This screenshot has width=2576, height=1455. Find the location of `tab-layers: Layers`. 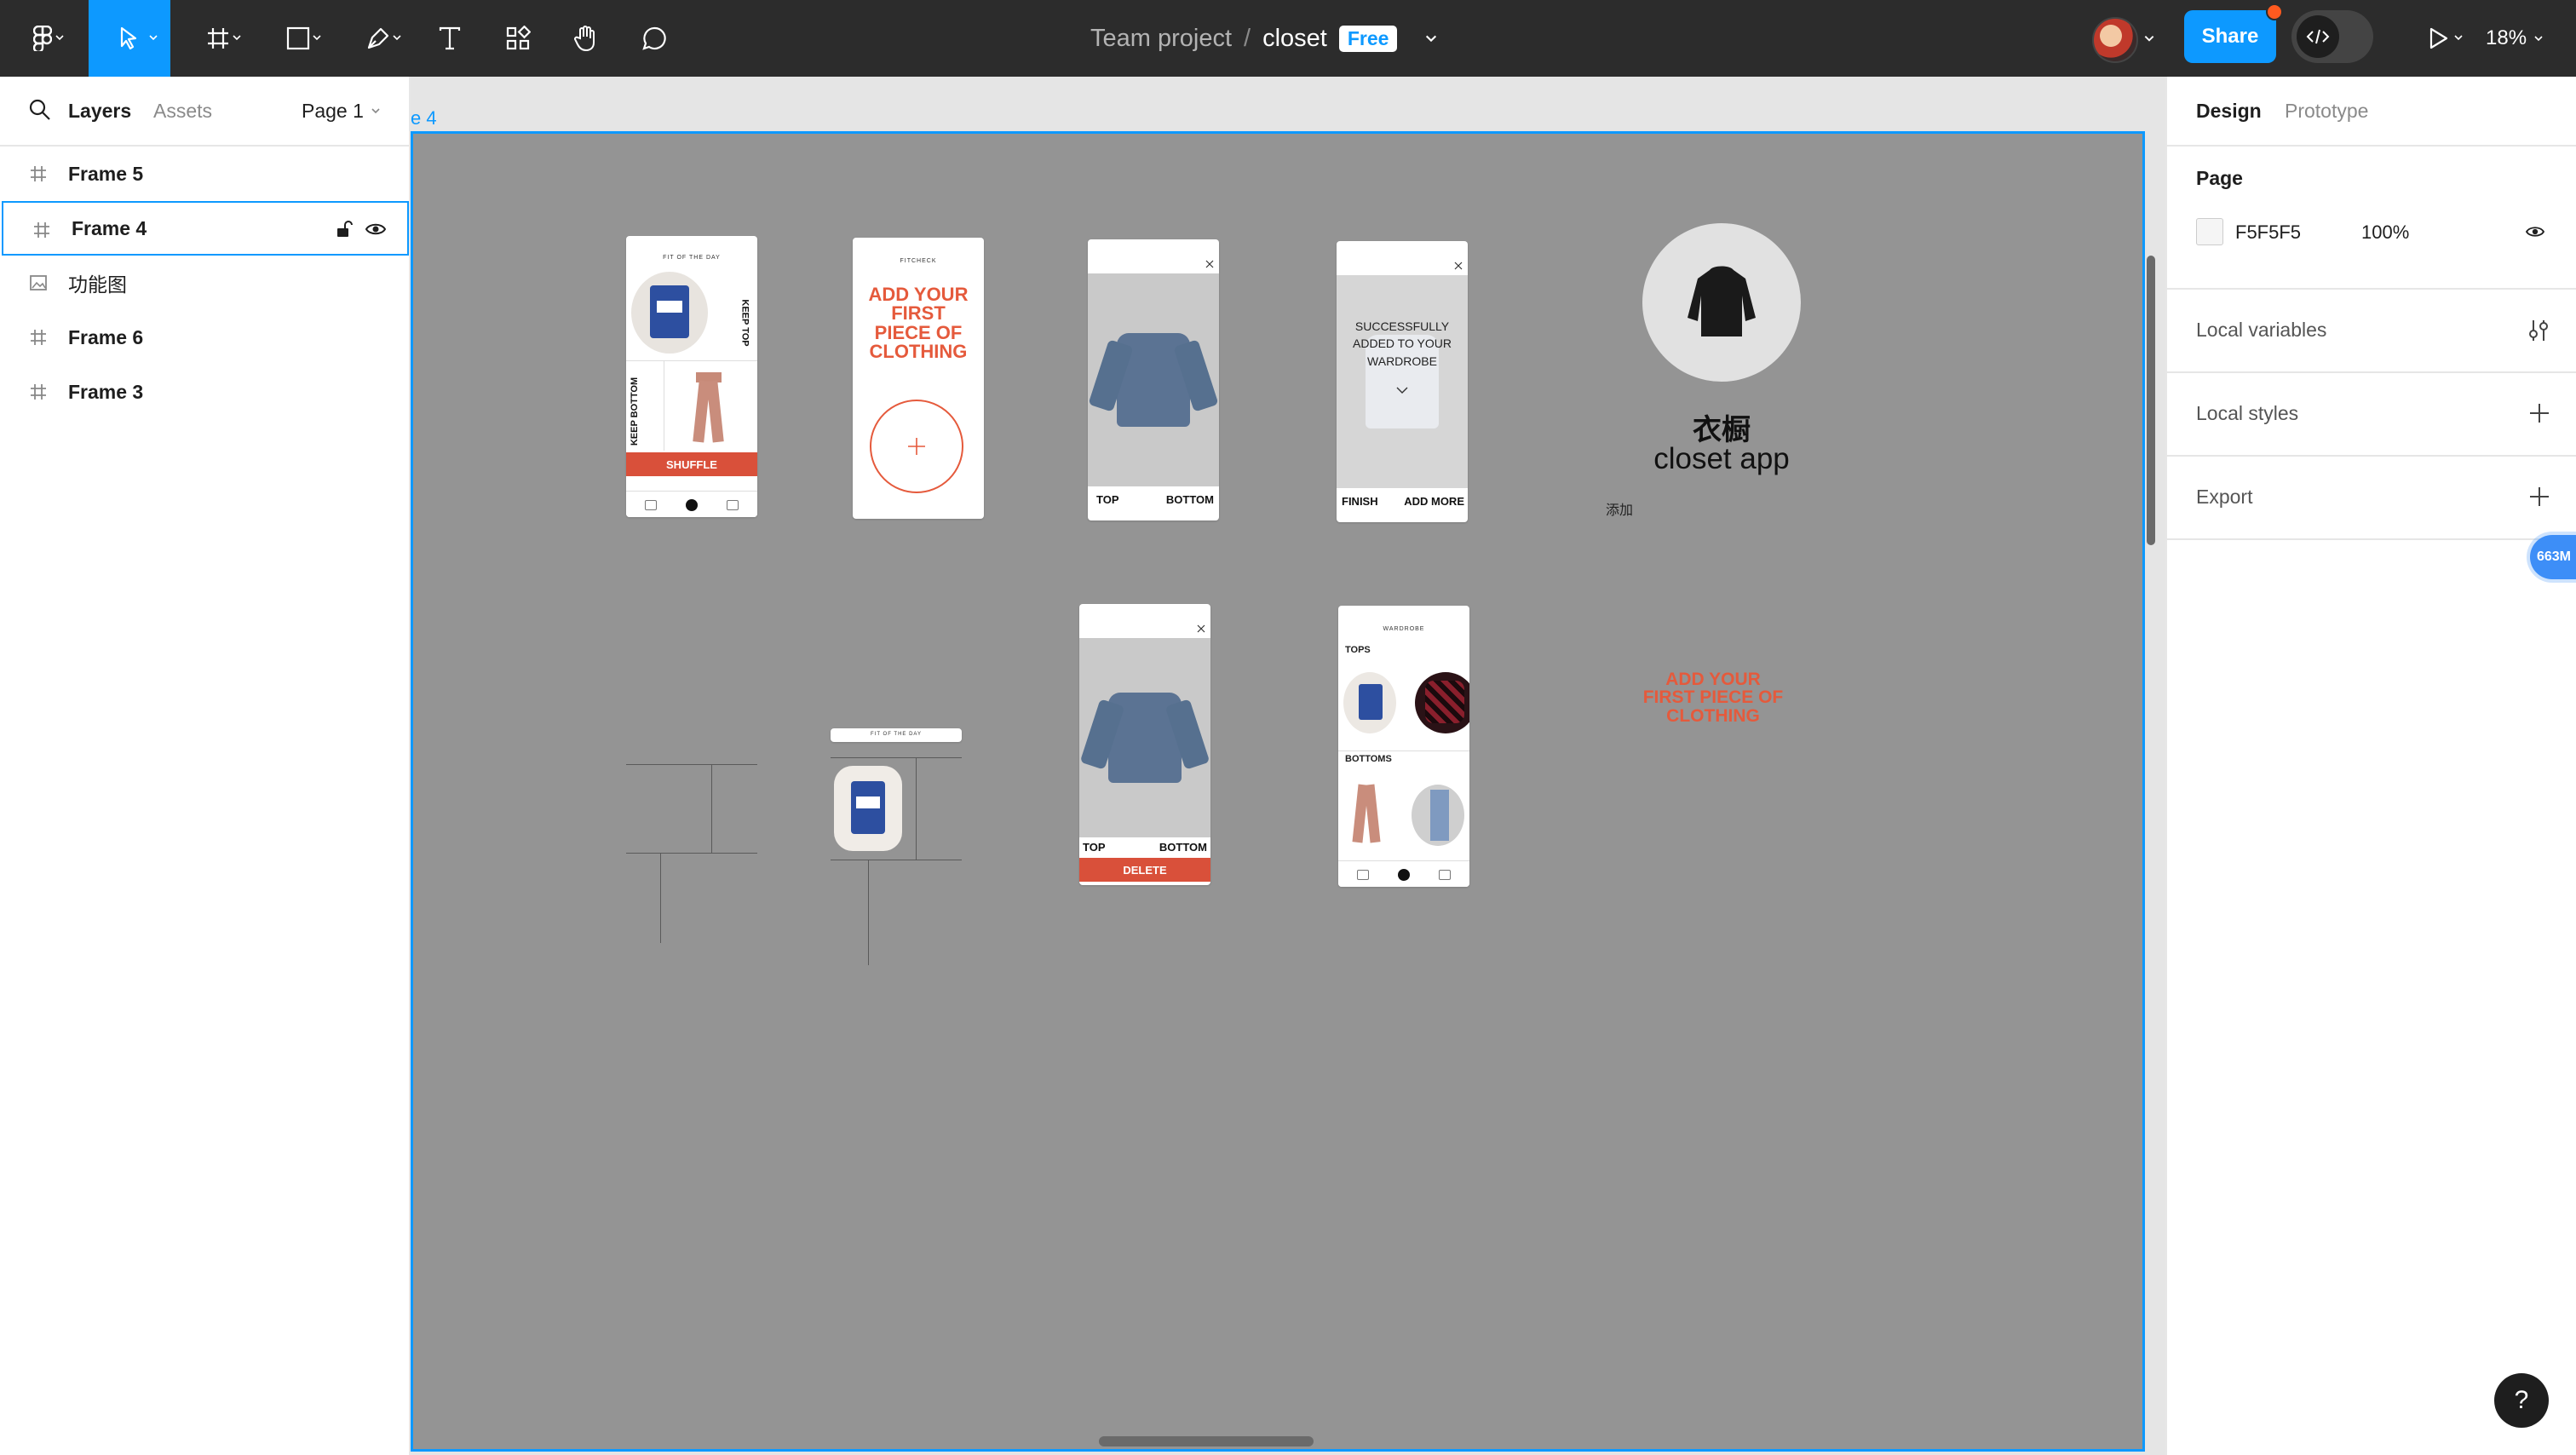

tab-layers: Layers is located at coordinates (100, 111).